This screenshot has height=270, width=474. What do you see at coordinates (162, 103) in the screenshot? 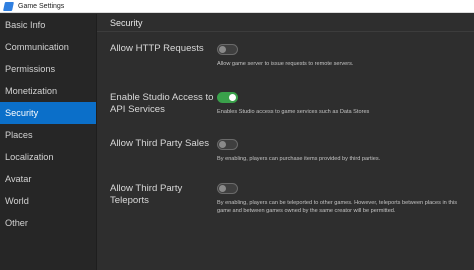
I see `setting-label: Enable Studio Access to API Services` at bounding box center [162, 103].